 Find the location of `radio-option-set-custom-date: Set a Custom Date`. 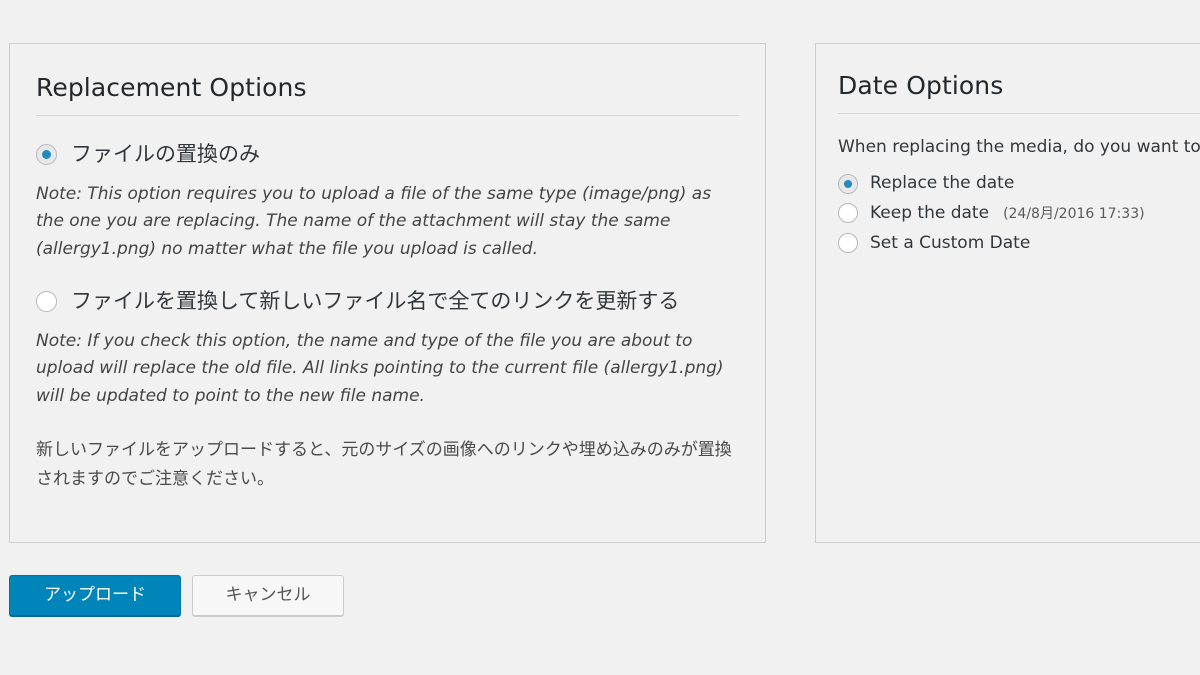

radio-option-set-custom-date: Set a Custom Date is located at coordinates (1019, 243).